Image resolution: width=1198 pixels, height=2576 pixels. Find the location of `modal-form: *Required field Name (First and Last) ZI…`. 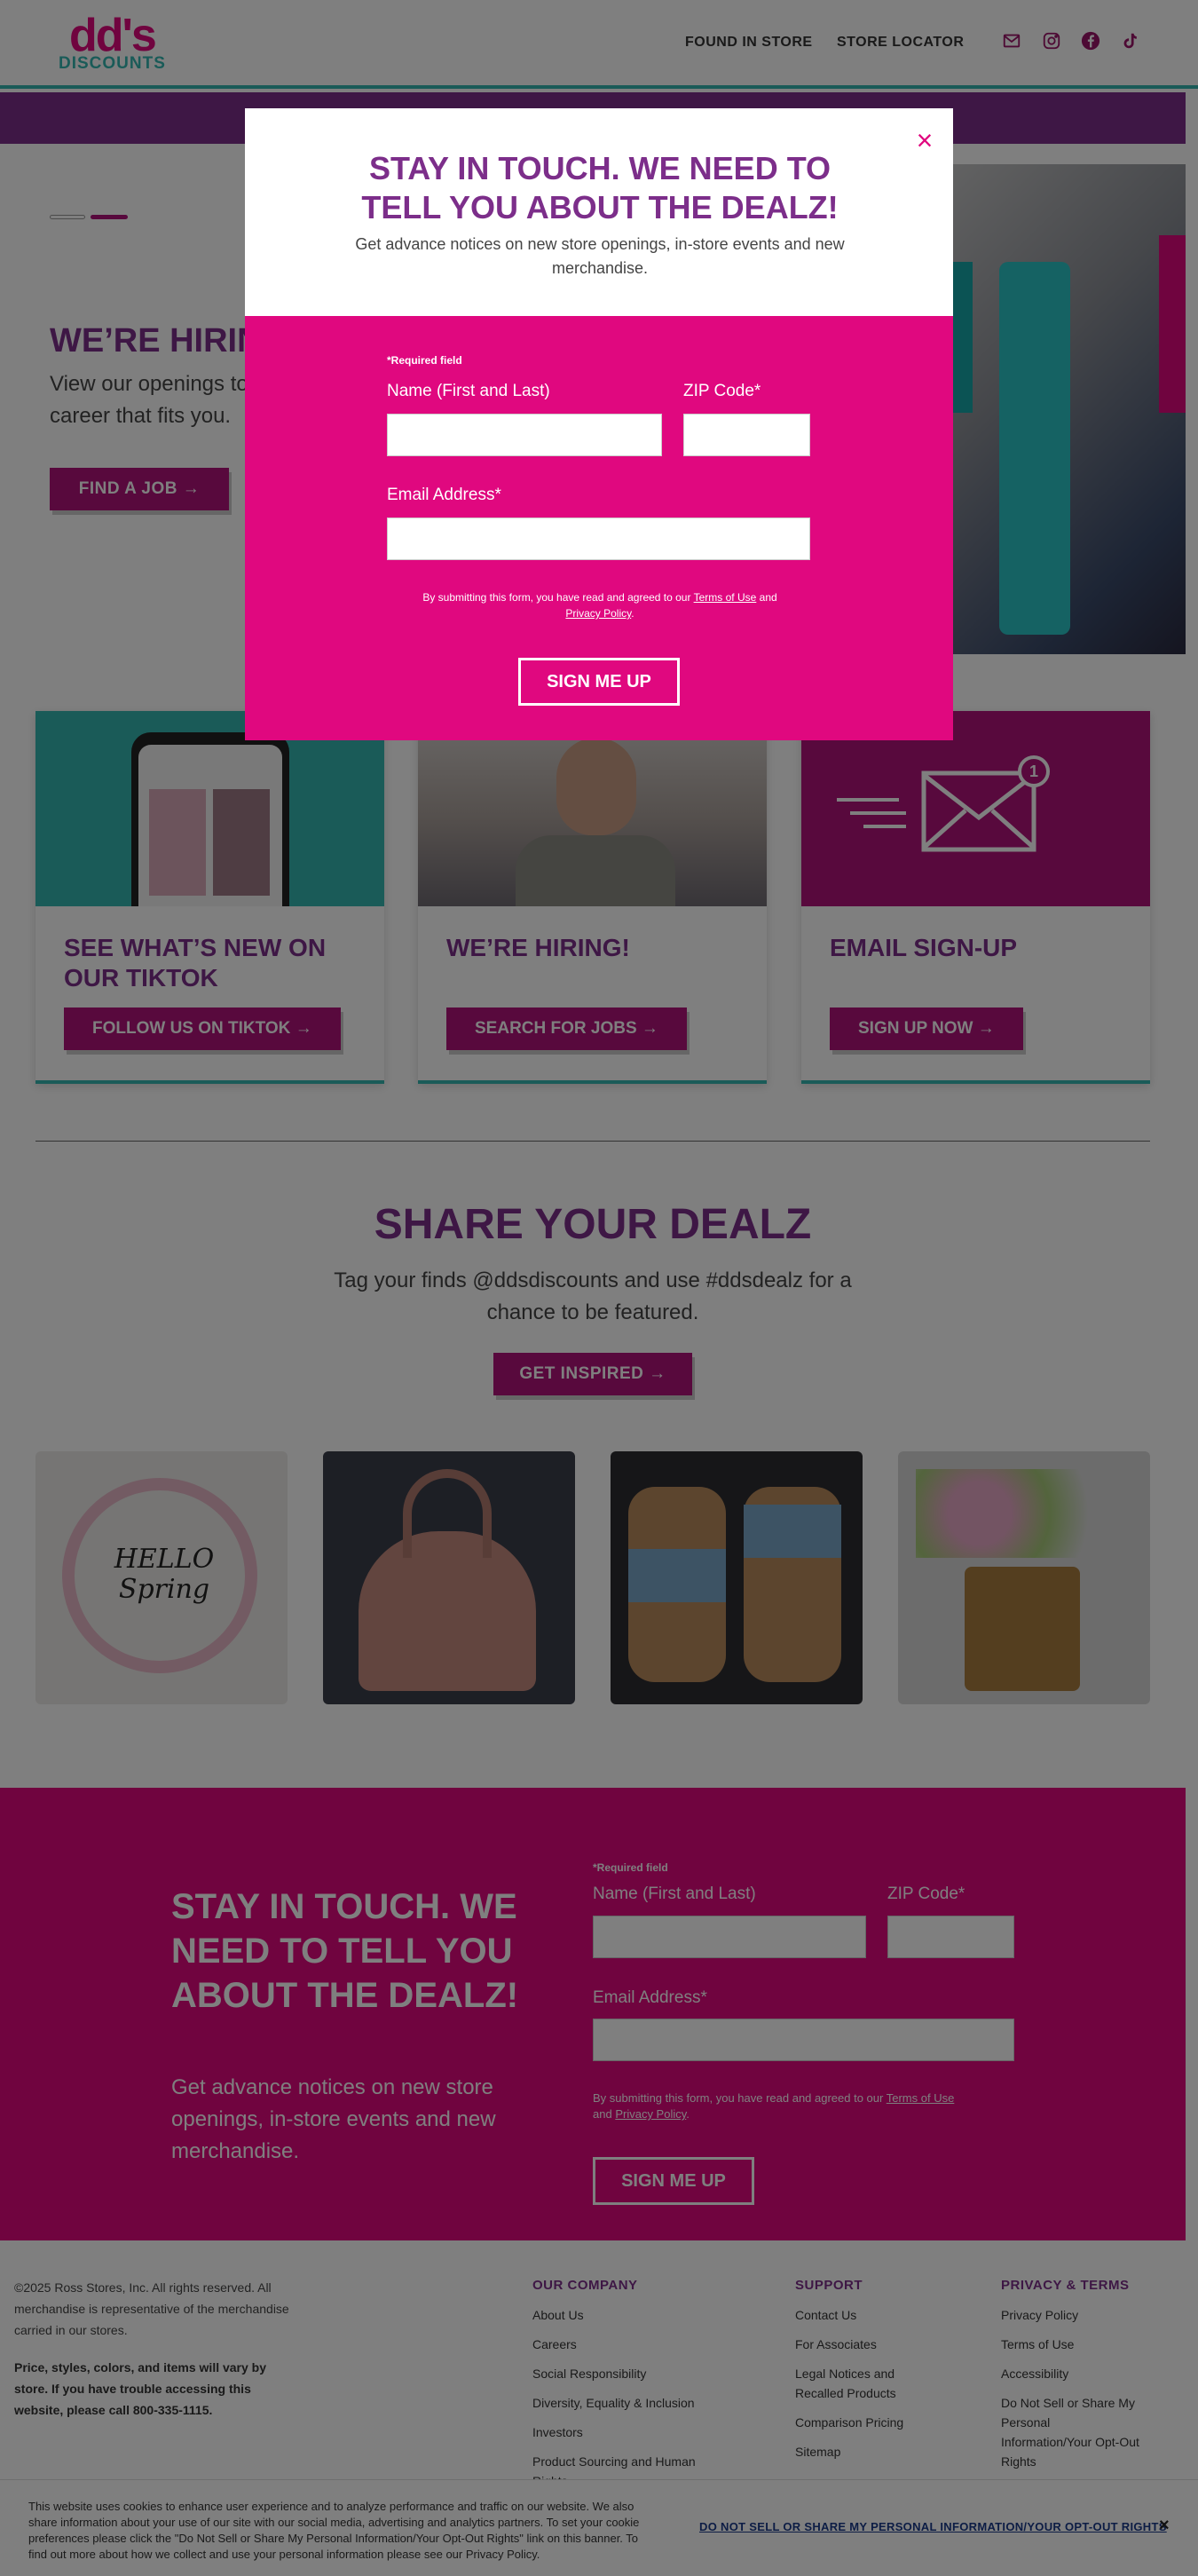

modal-form: *Required field Name (First and Last) ZI… is located at coordinates (599, 528).